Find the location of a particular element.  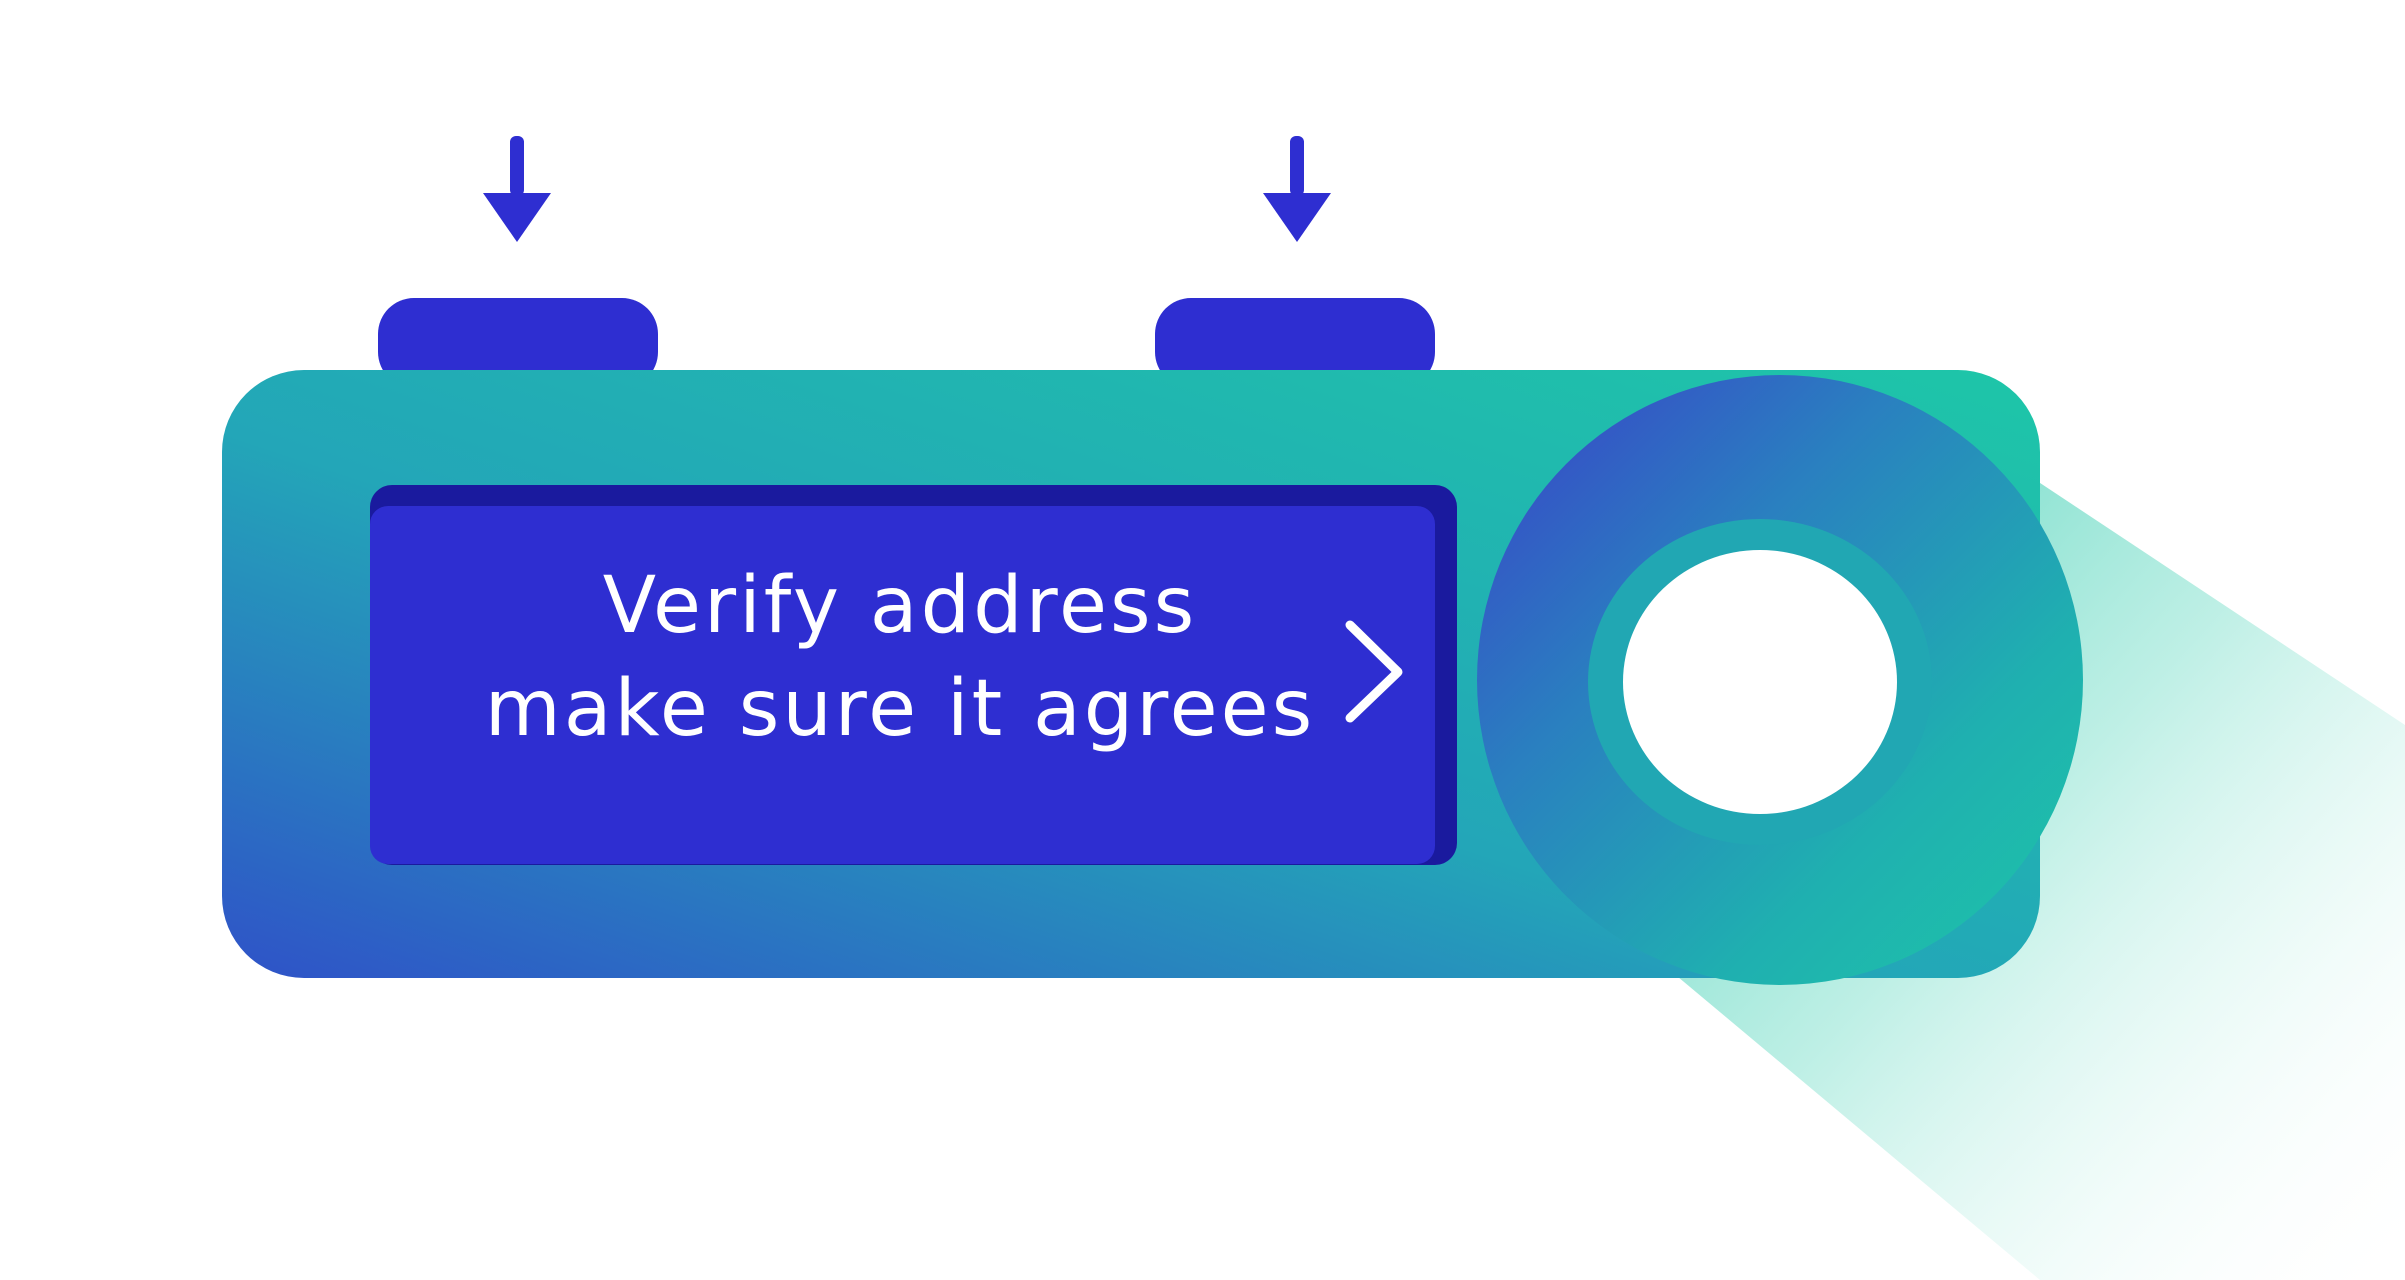

swivel-hole is located at coordinates (1760, 682).